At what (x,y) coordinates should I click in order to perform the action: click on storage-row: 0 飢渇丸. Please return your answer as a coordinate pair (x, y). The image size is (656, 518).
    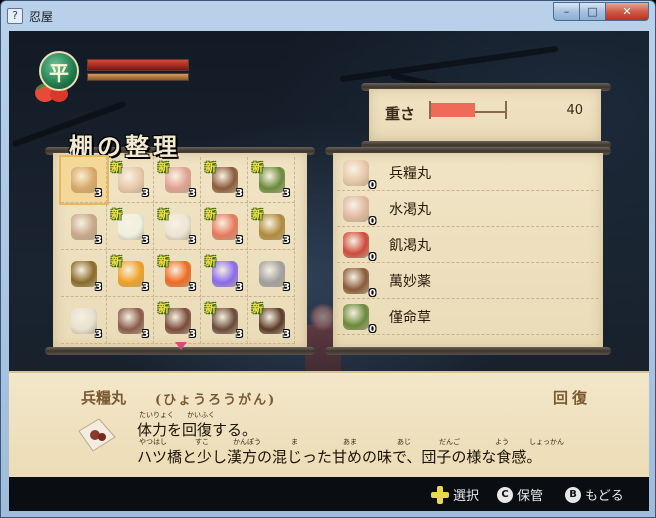
    Looking at the image, I should click on (468, 245).